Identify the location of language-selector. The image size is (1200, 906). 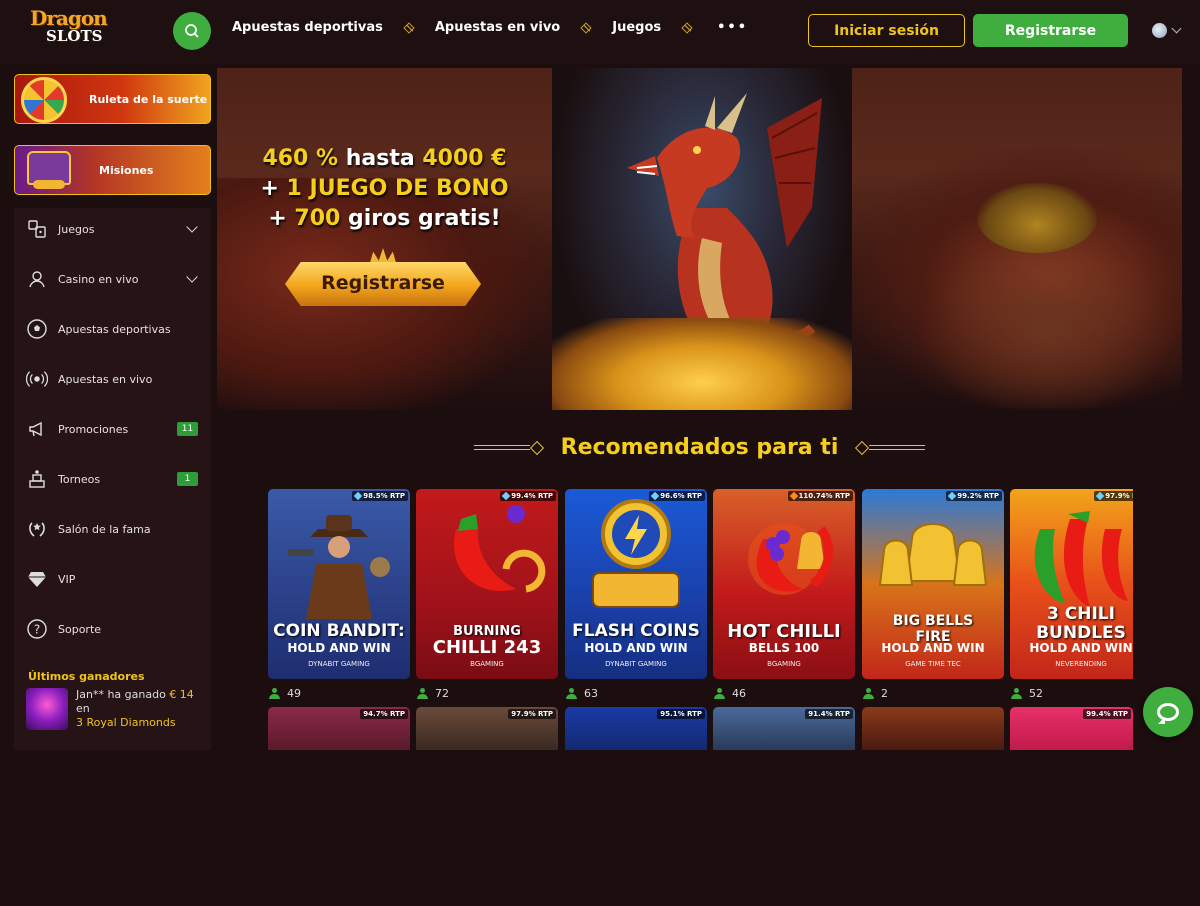
(1167, 30).